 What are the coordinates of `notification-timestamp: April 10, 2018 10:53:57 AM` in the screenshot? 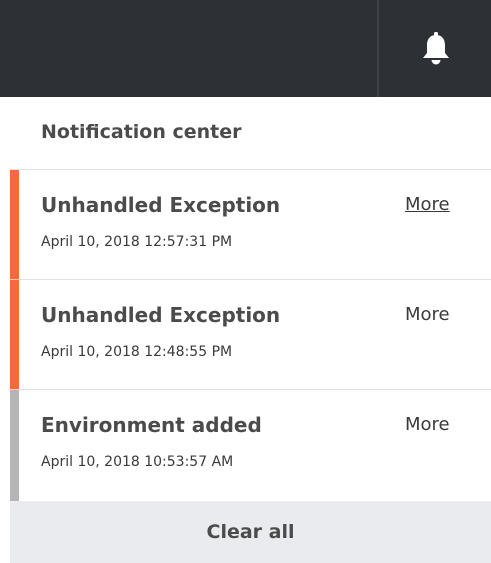 It's located at (137, 462).